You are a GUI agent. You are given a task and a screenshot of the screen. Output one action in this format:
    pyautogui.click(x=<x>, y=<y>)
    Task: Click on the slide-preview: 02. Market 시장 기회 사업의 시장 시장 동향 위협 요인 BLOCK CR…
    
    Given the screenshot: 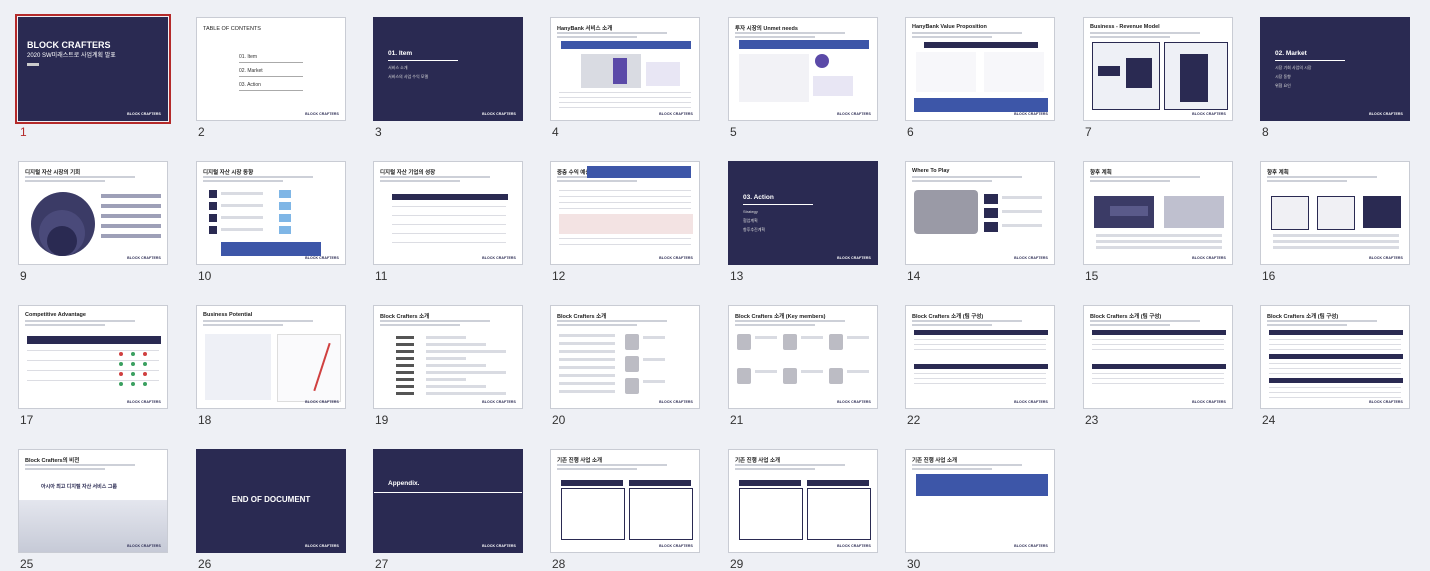 What is the action you would take?
    pyautogui.click(x=1335, y=69)
    